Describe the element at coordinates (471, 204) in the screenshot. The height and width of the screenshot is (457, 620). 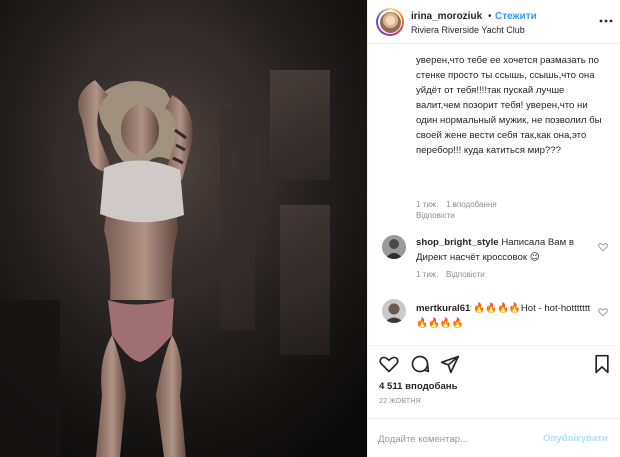
I see `comment-likes-count: 1 вподобання` at that location.